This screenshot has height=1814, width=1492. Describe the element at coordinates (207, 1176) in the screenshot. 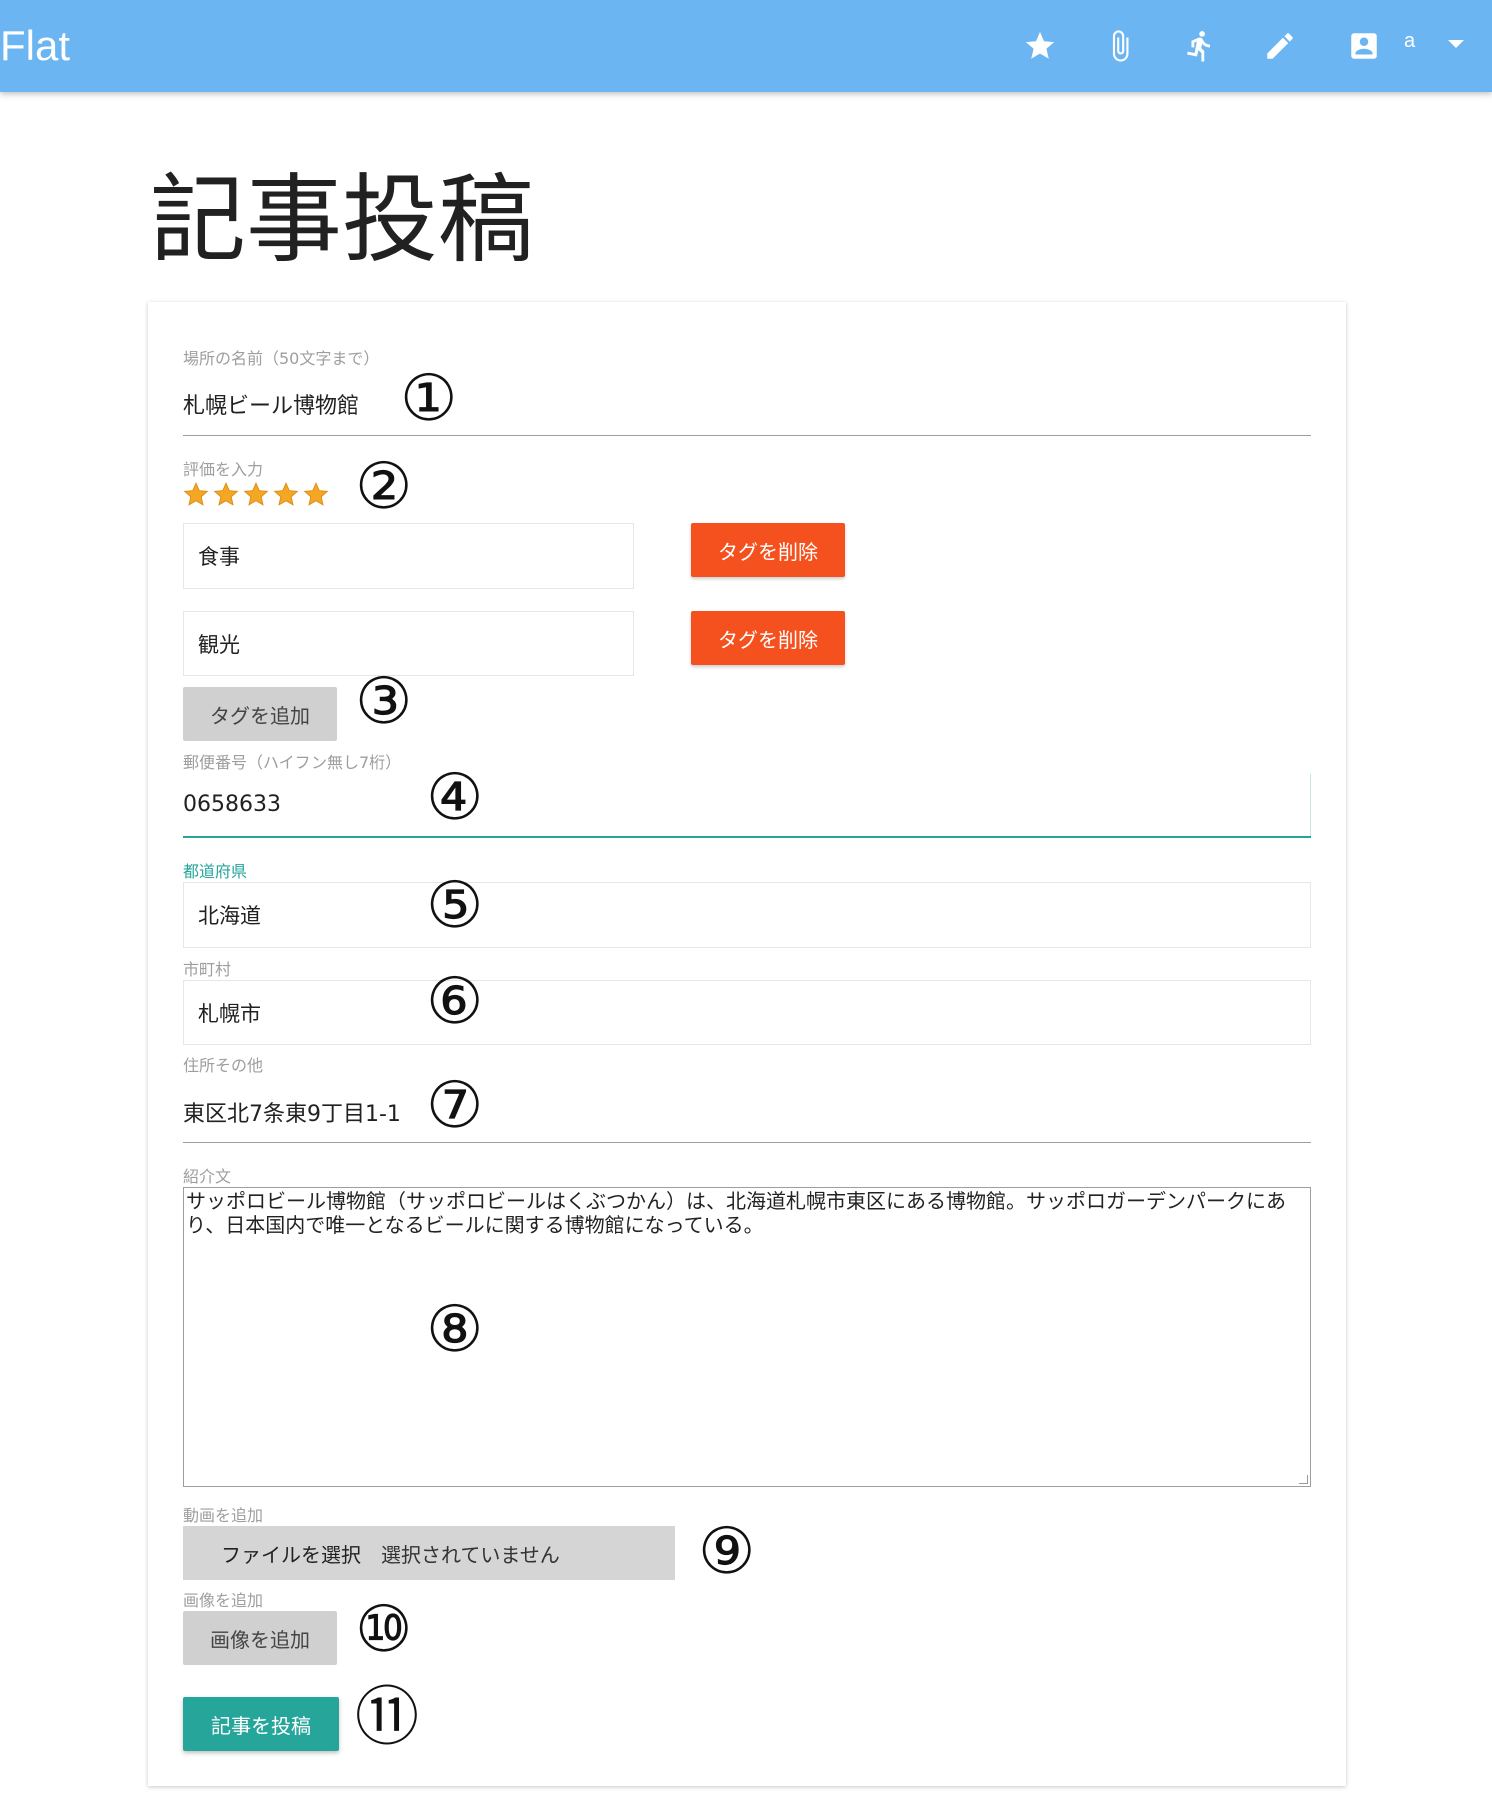

I see `intro-label: 紹介文` at that location.